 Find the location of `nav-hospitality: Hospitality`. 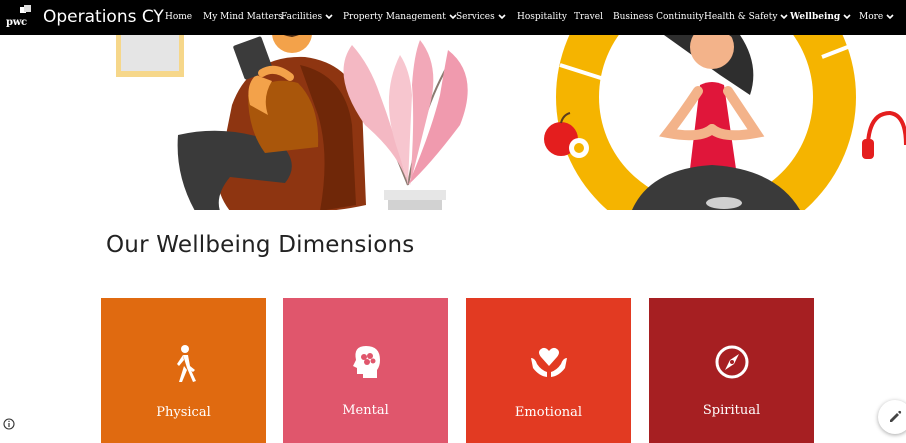

nav-hospitality: Hospitality is located at coordinates (542, 17).